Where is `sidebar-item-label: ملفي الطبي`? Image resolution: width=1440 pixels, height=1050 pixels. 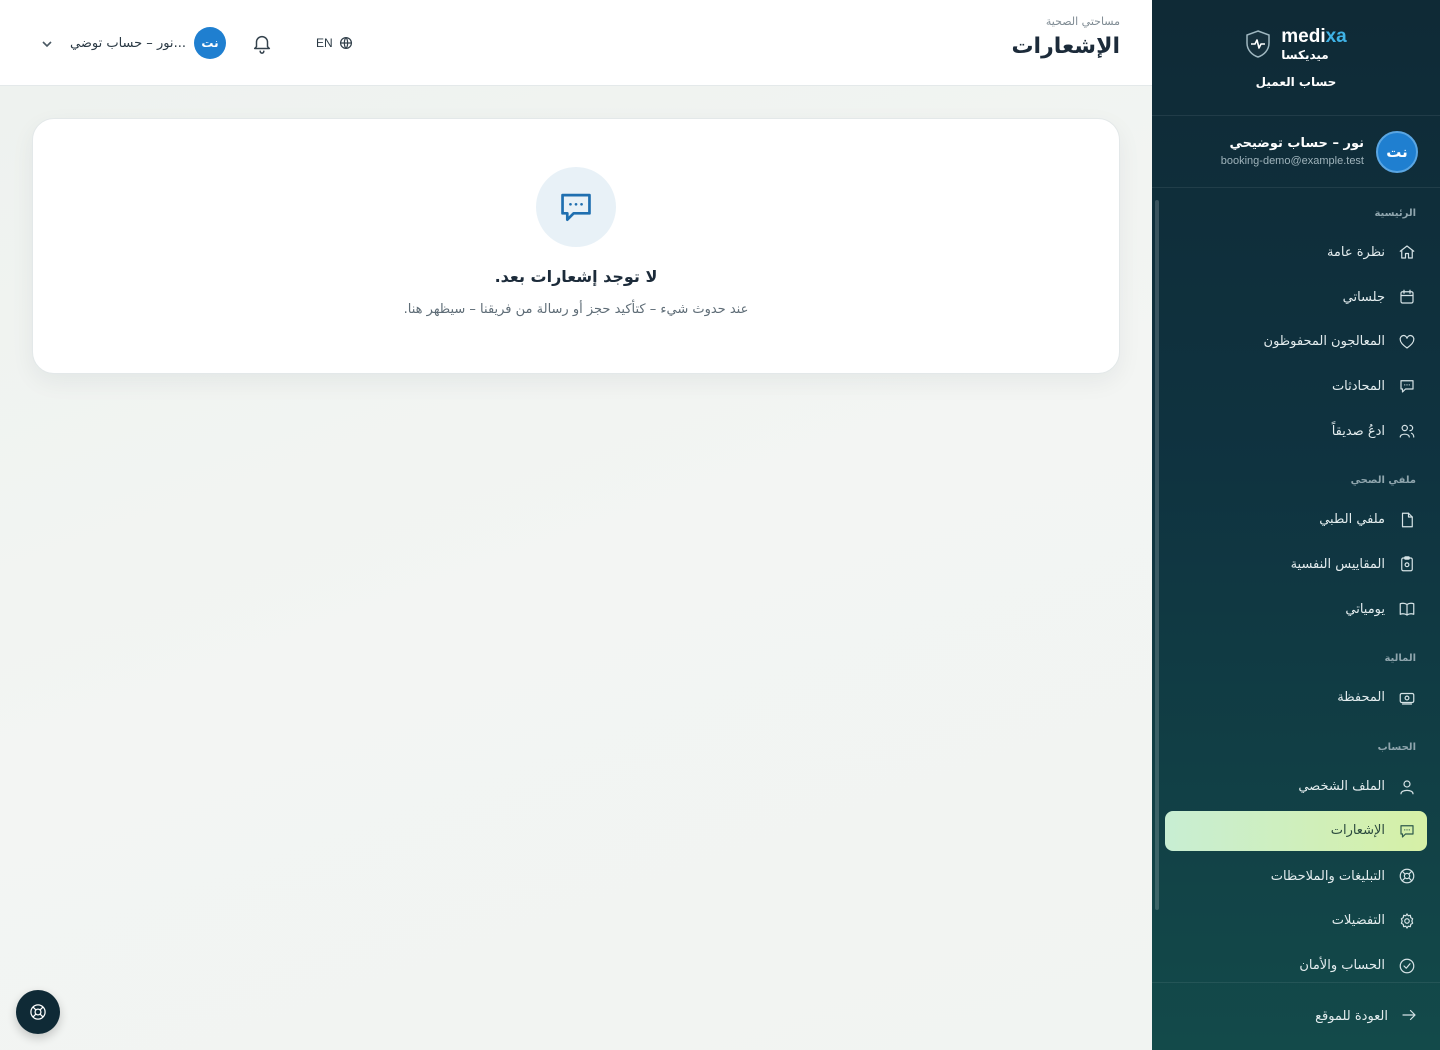 sidebar-item-label: ملفي الطبي is located at coordinates (1352, 520).